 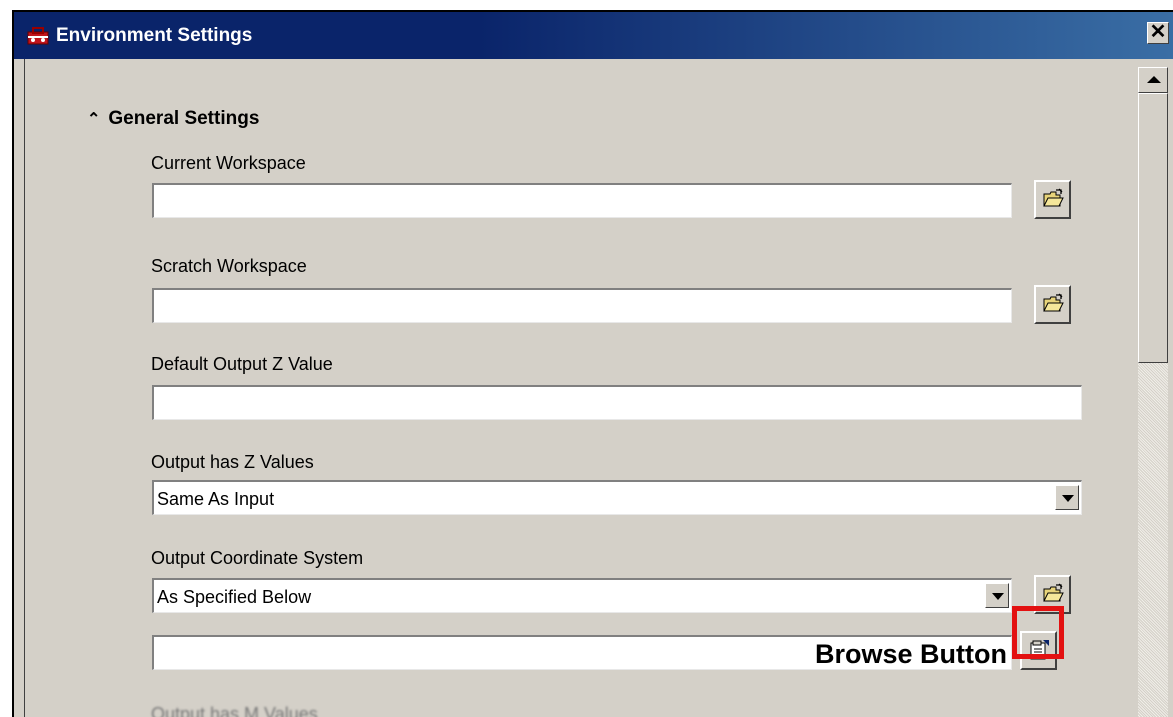 What do you see at coordinates (38, 36) in the screenshot?
I see `toolbox-icon` at bounding box center [38, 36].